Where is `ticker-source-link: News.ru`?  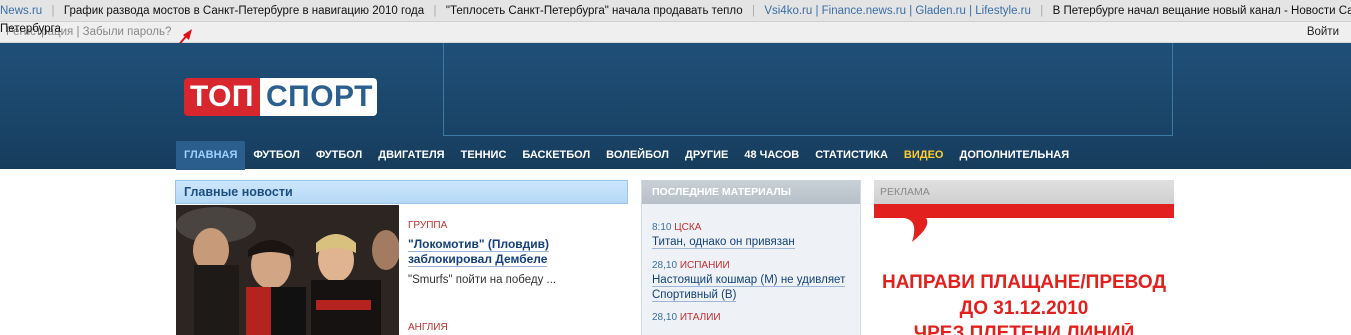
ticker-source-link: News.ru is located at coordinates (21, 10).